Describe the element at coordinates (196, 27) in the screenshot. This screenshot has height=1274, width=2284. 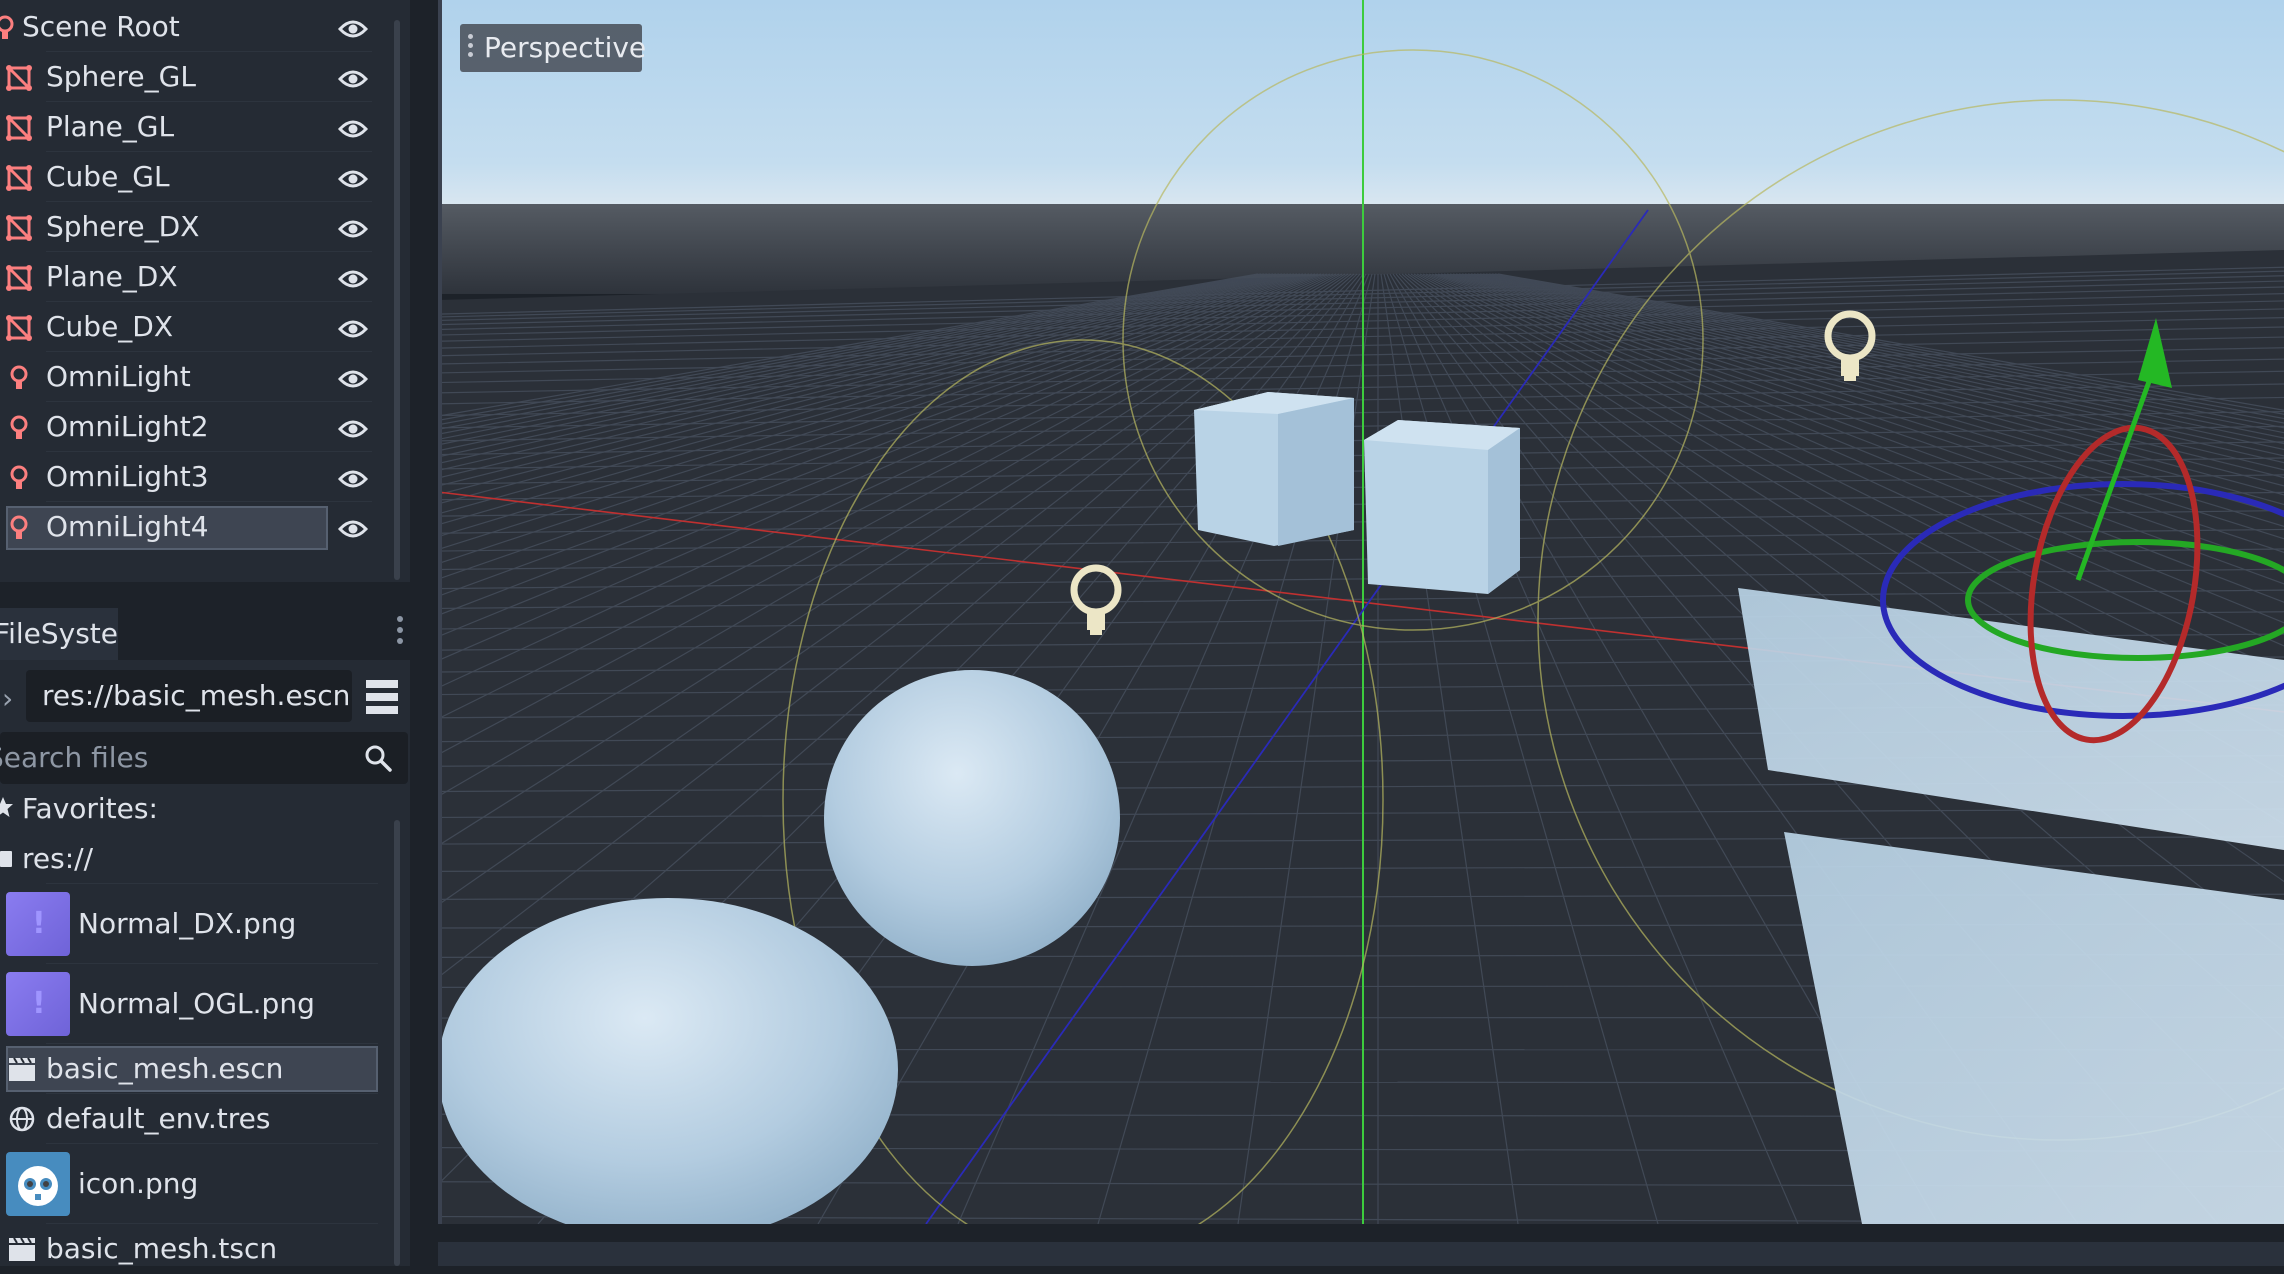
I see `scene-node-row: Scene Root` at that location.